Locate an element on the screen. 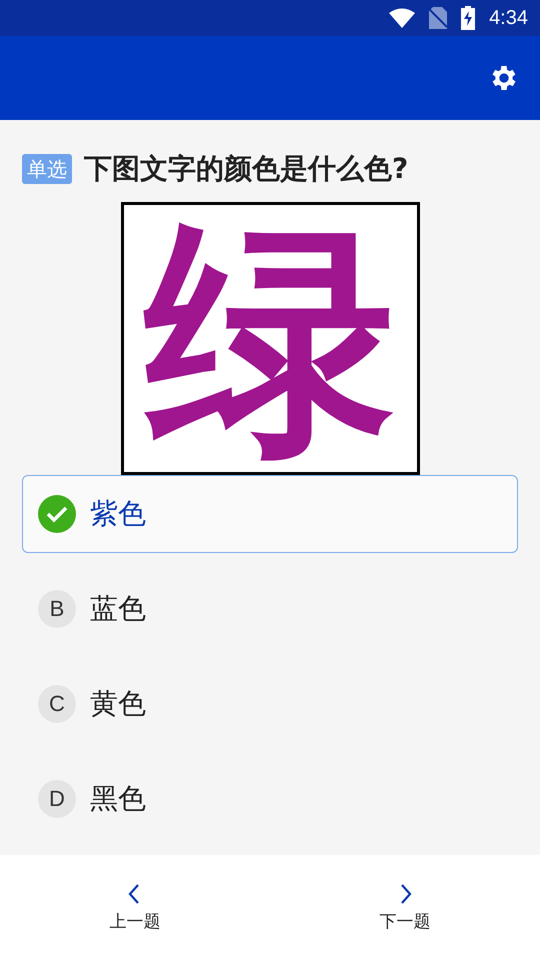  no-sim-icon is located at coordinates (438, 18).